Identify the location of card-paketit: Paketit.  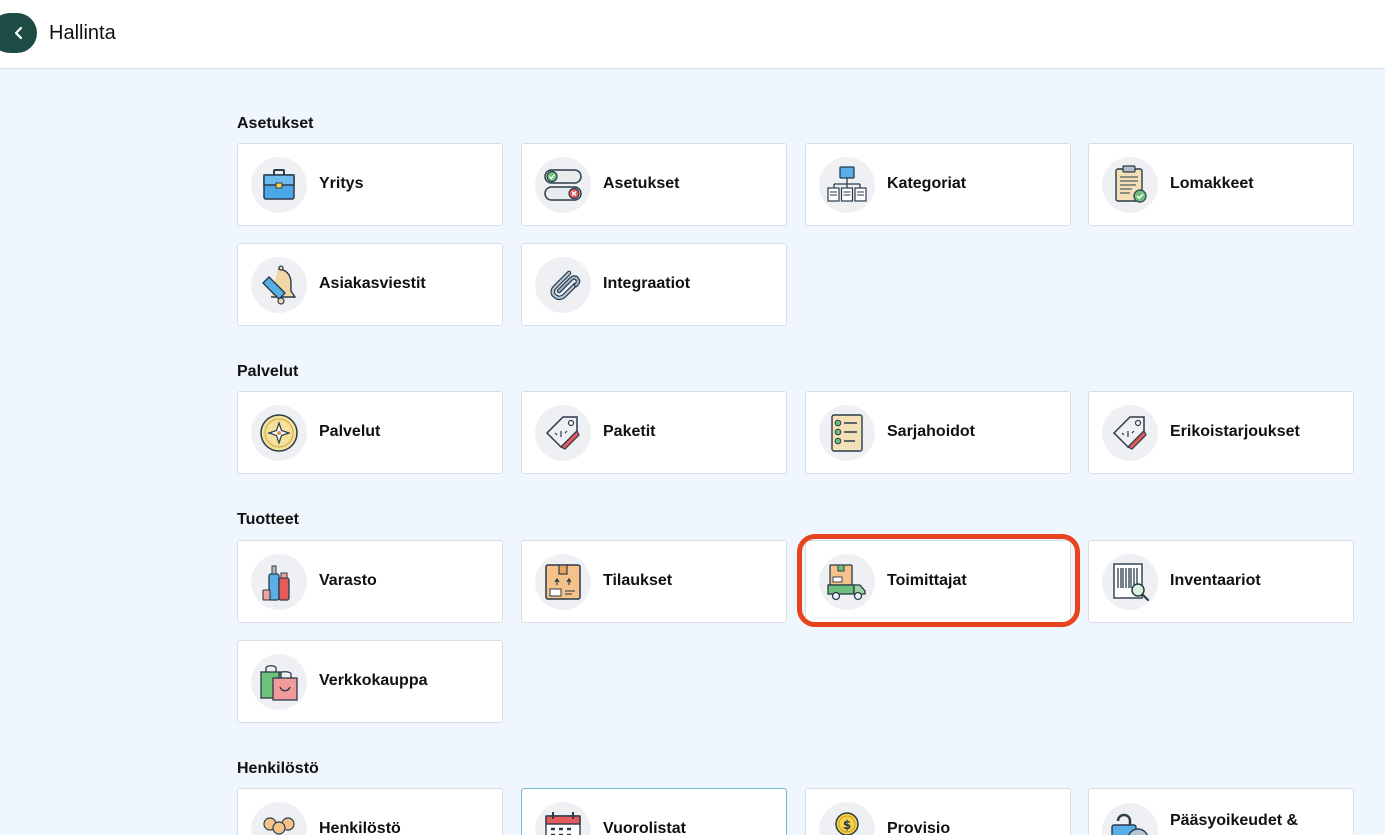
(654, 432).